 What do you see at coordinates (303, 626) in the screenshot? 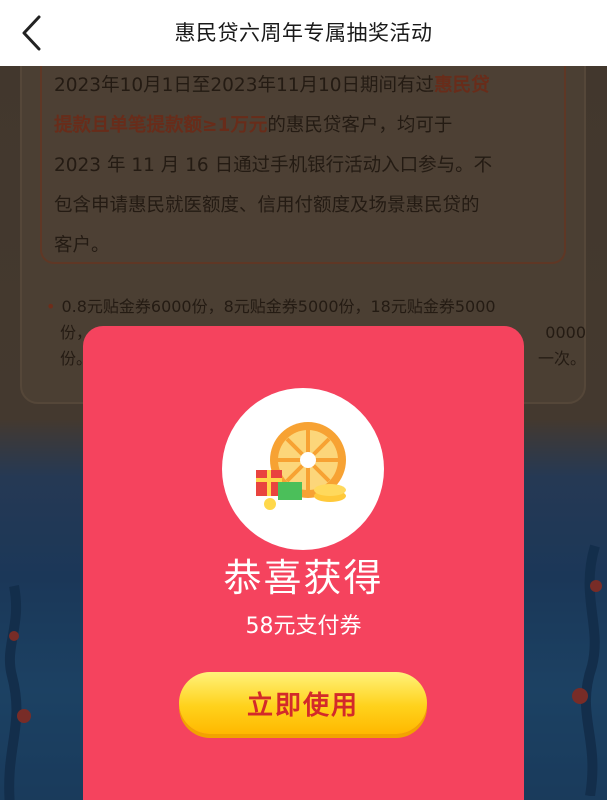
I see `prize-name: 58元支付券` at bounding box center [303, 626].